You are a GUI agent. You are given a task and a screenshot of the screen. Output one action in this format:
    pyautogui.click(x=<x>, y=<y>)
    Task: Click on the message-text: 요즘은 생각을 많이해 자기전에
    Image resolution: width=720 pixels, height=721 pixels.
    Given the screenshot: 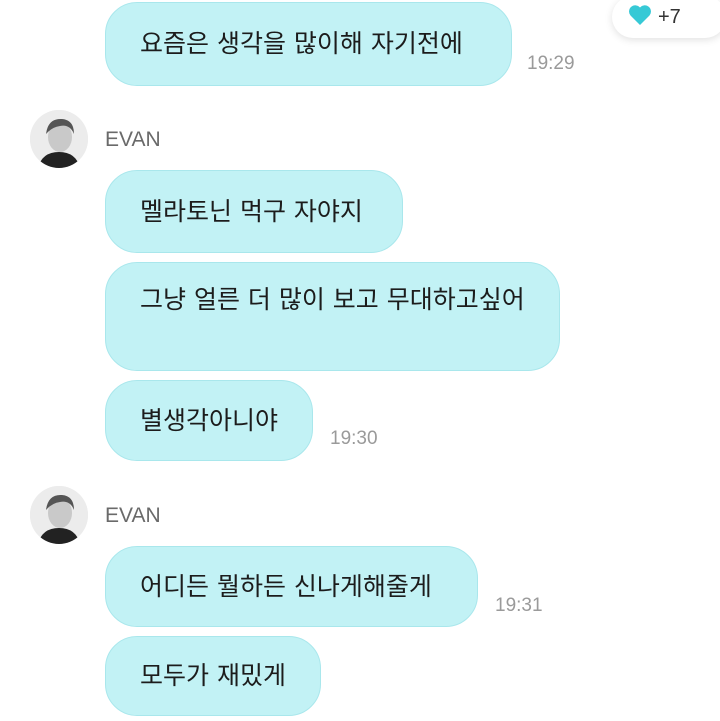 What is the action you would take?
    pyautogui.click(x=301, y=43)
    